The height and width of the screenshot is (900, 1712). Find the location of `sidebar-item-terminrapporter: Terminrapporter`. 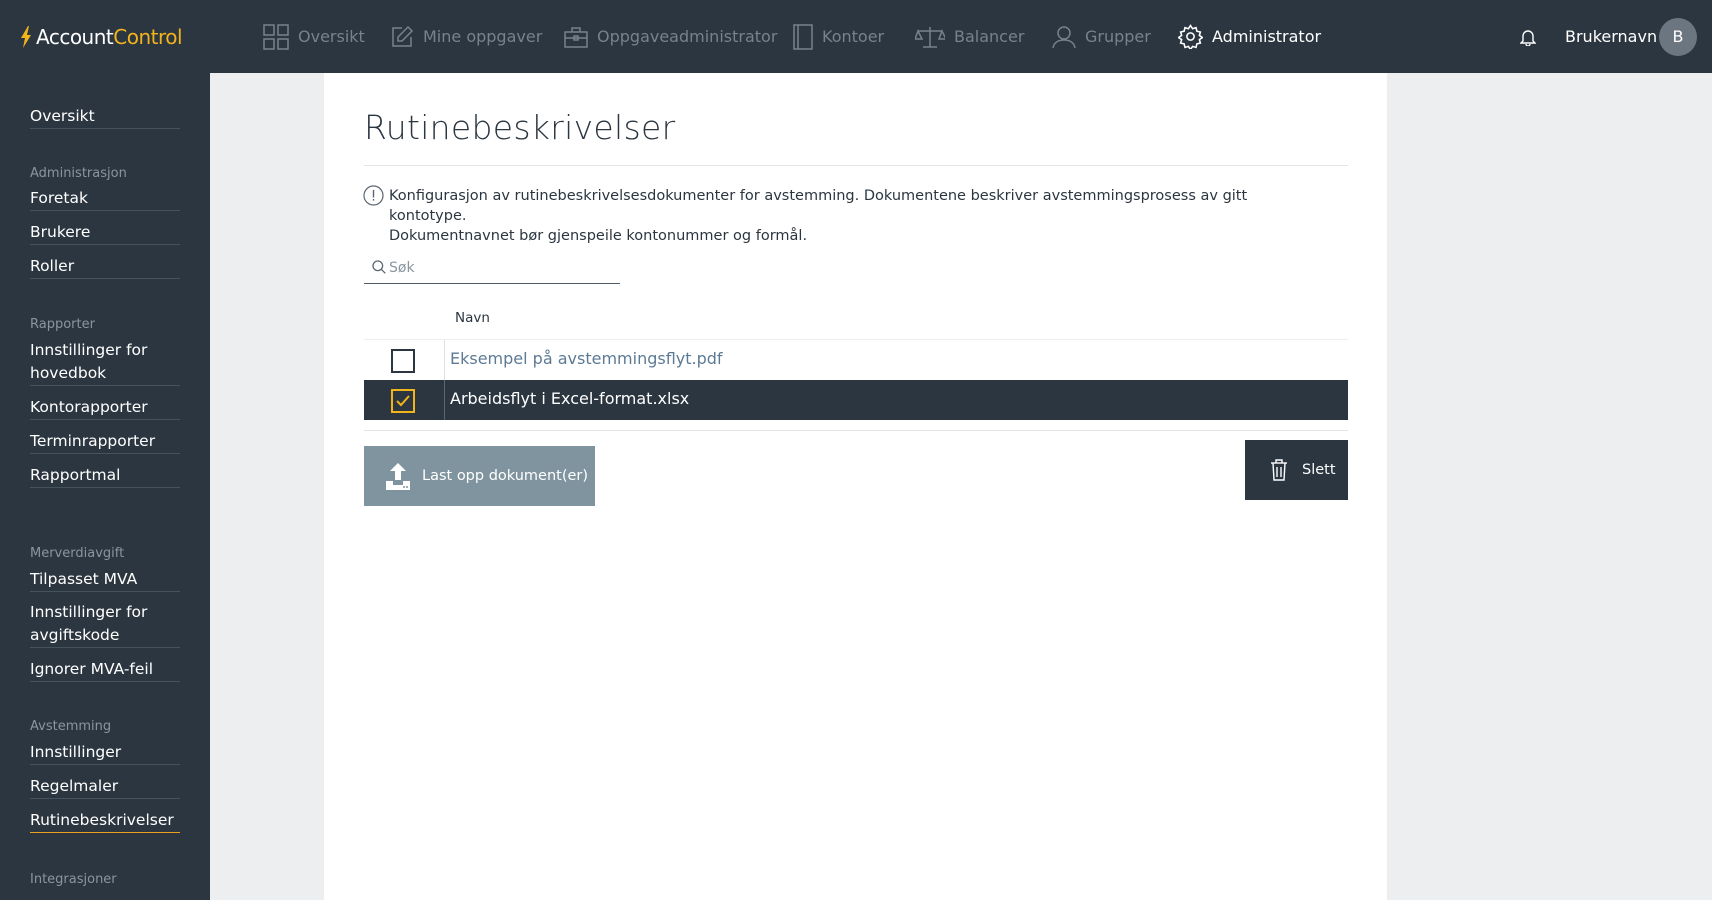

sidebar-item-terminrapporter: Terminrapporter is located at coordinates (105, 442).